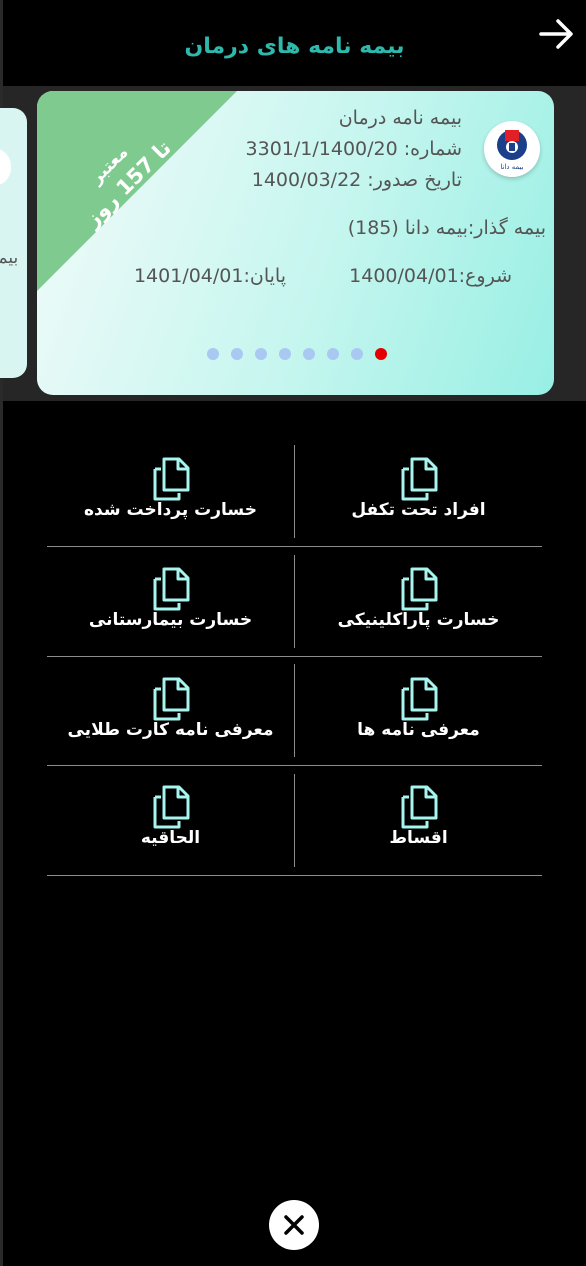 This screenshot has width=586, height=1266. Describe the element at coordinates (170, 620) in the screenshot. I see `menu-item-label: خسارت بیمارستانی` at that location.